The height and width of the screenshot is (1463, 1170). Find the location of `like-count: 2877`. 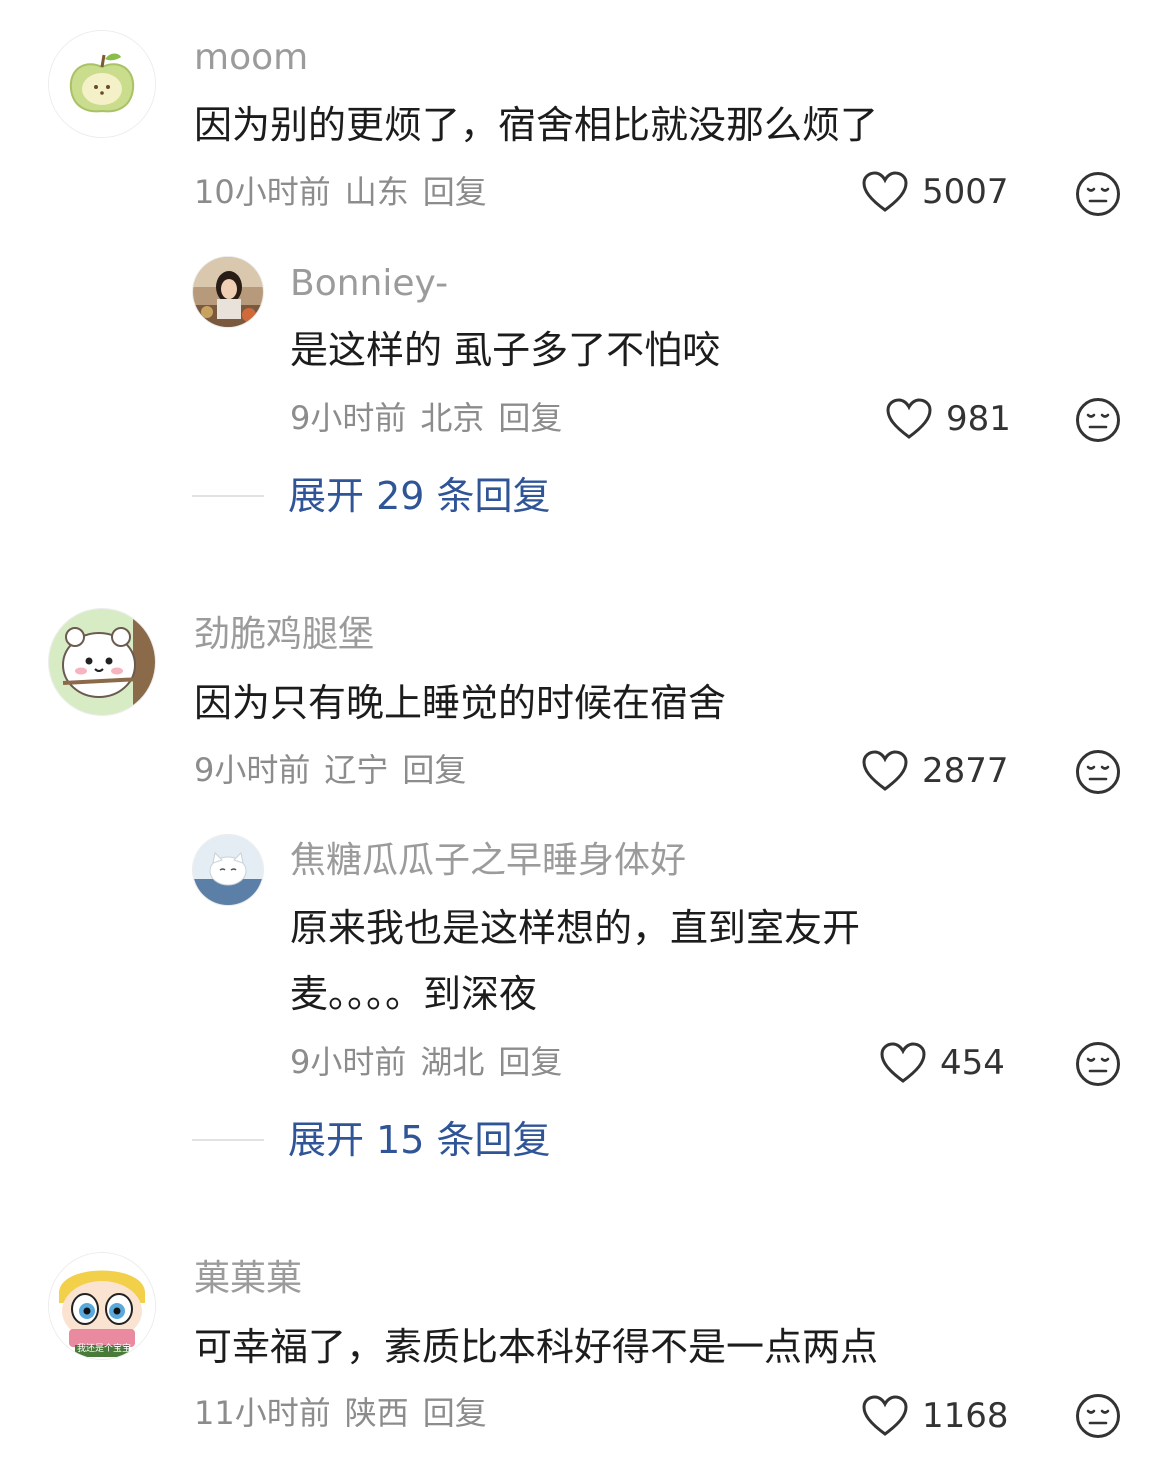

like-count: 2877 is located at coordinates (965, 771).